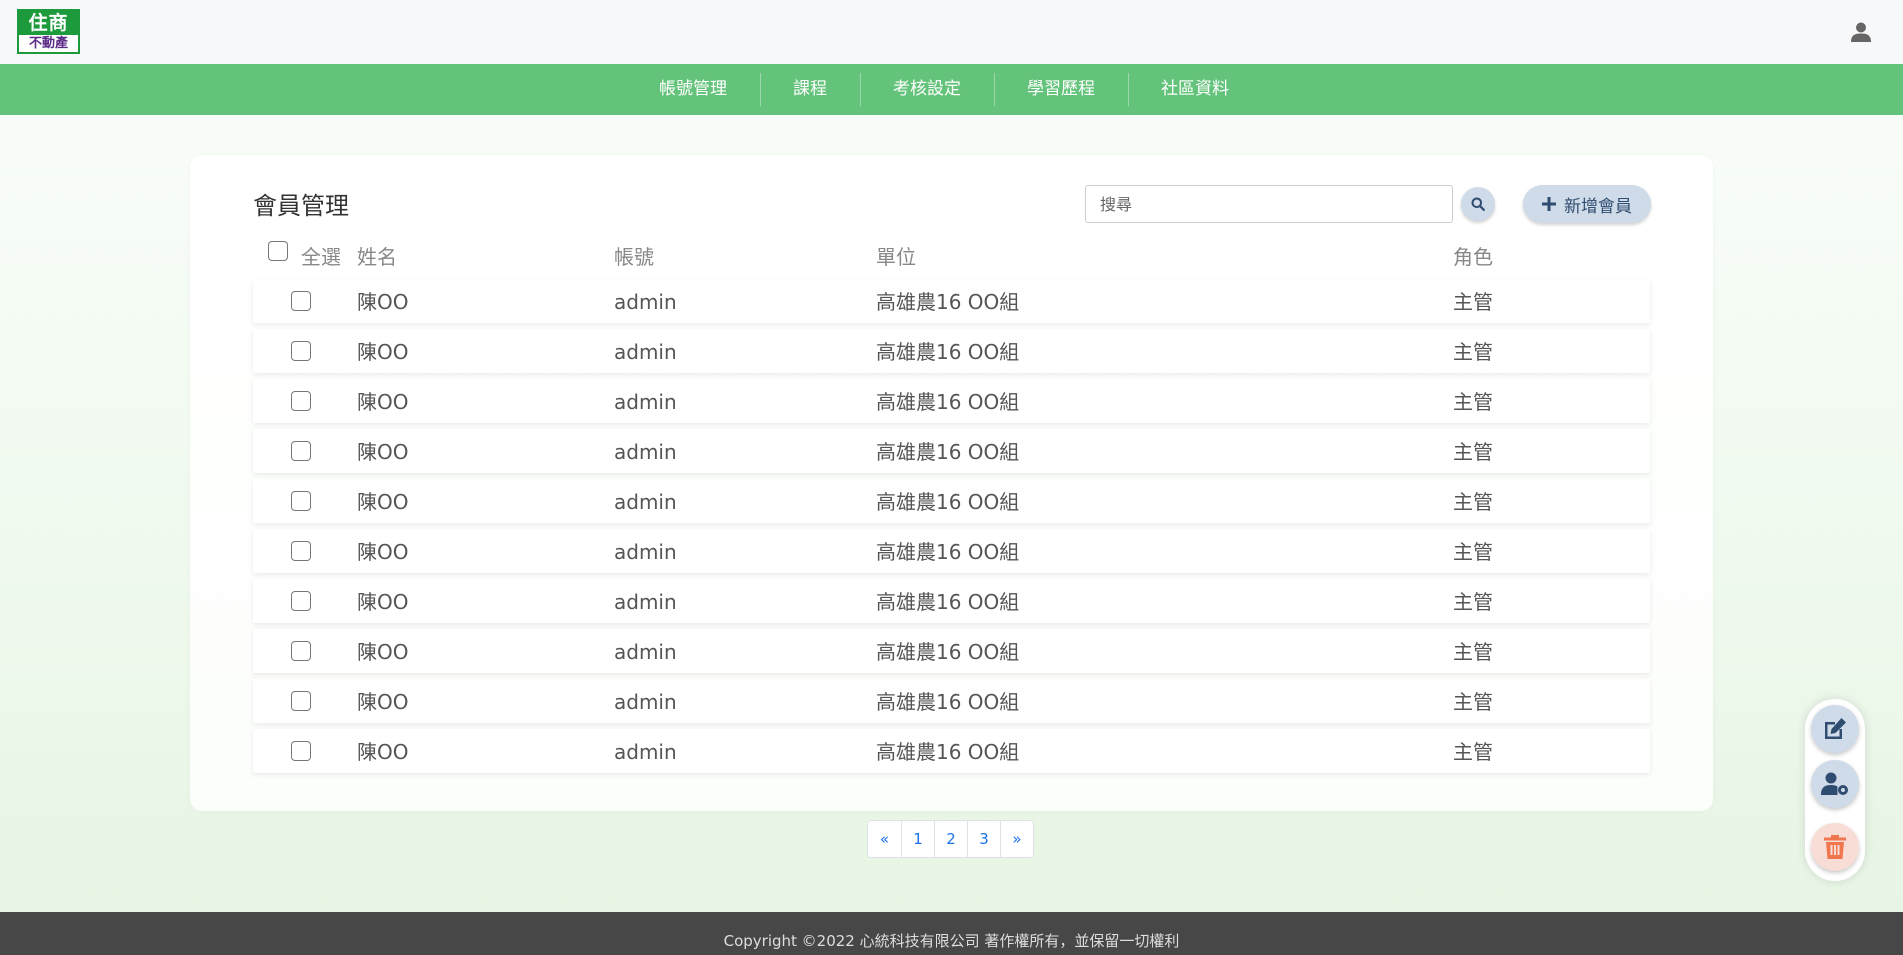 The width and height of the screenshot is (1903, 955). I want to click on user-settings-icon, so click(1834, 783).